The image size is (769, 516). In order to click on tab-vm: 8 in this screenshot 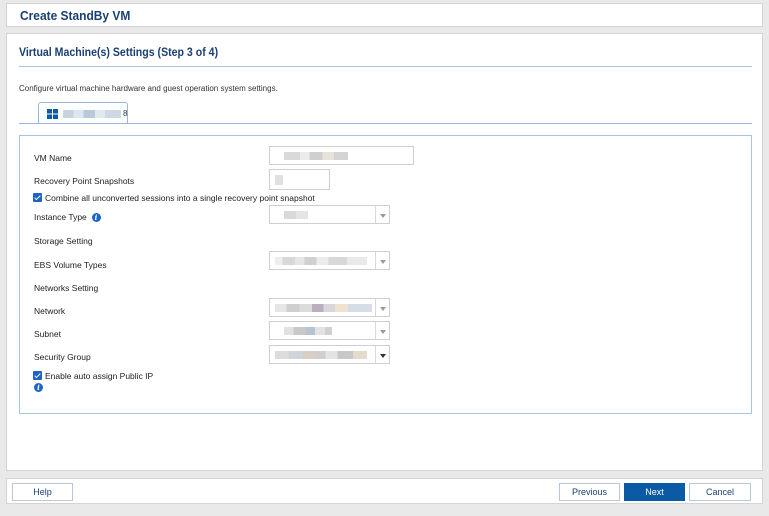, I will do `click(83, 112)`.